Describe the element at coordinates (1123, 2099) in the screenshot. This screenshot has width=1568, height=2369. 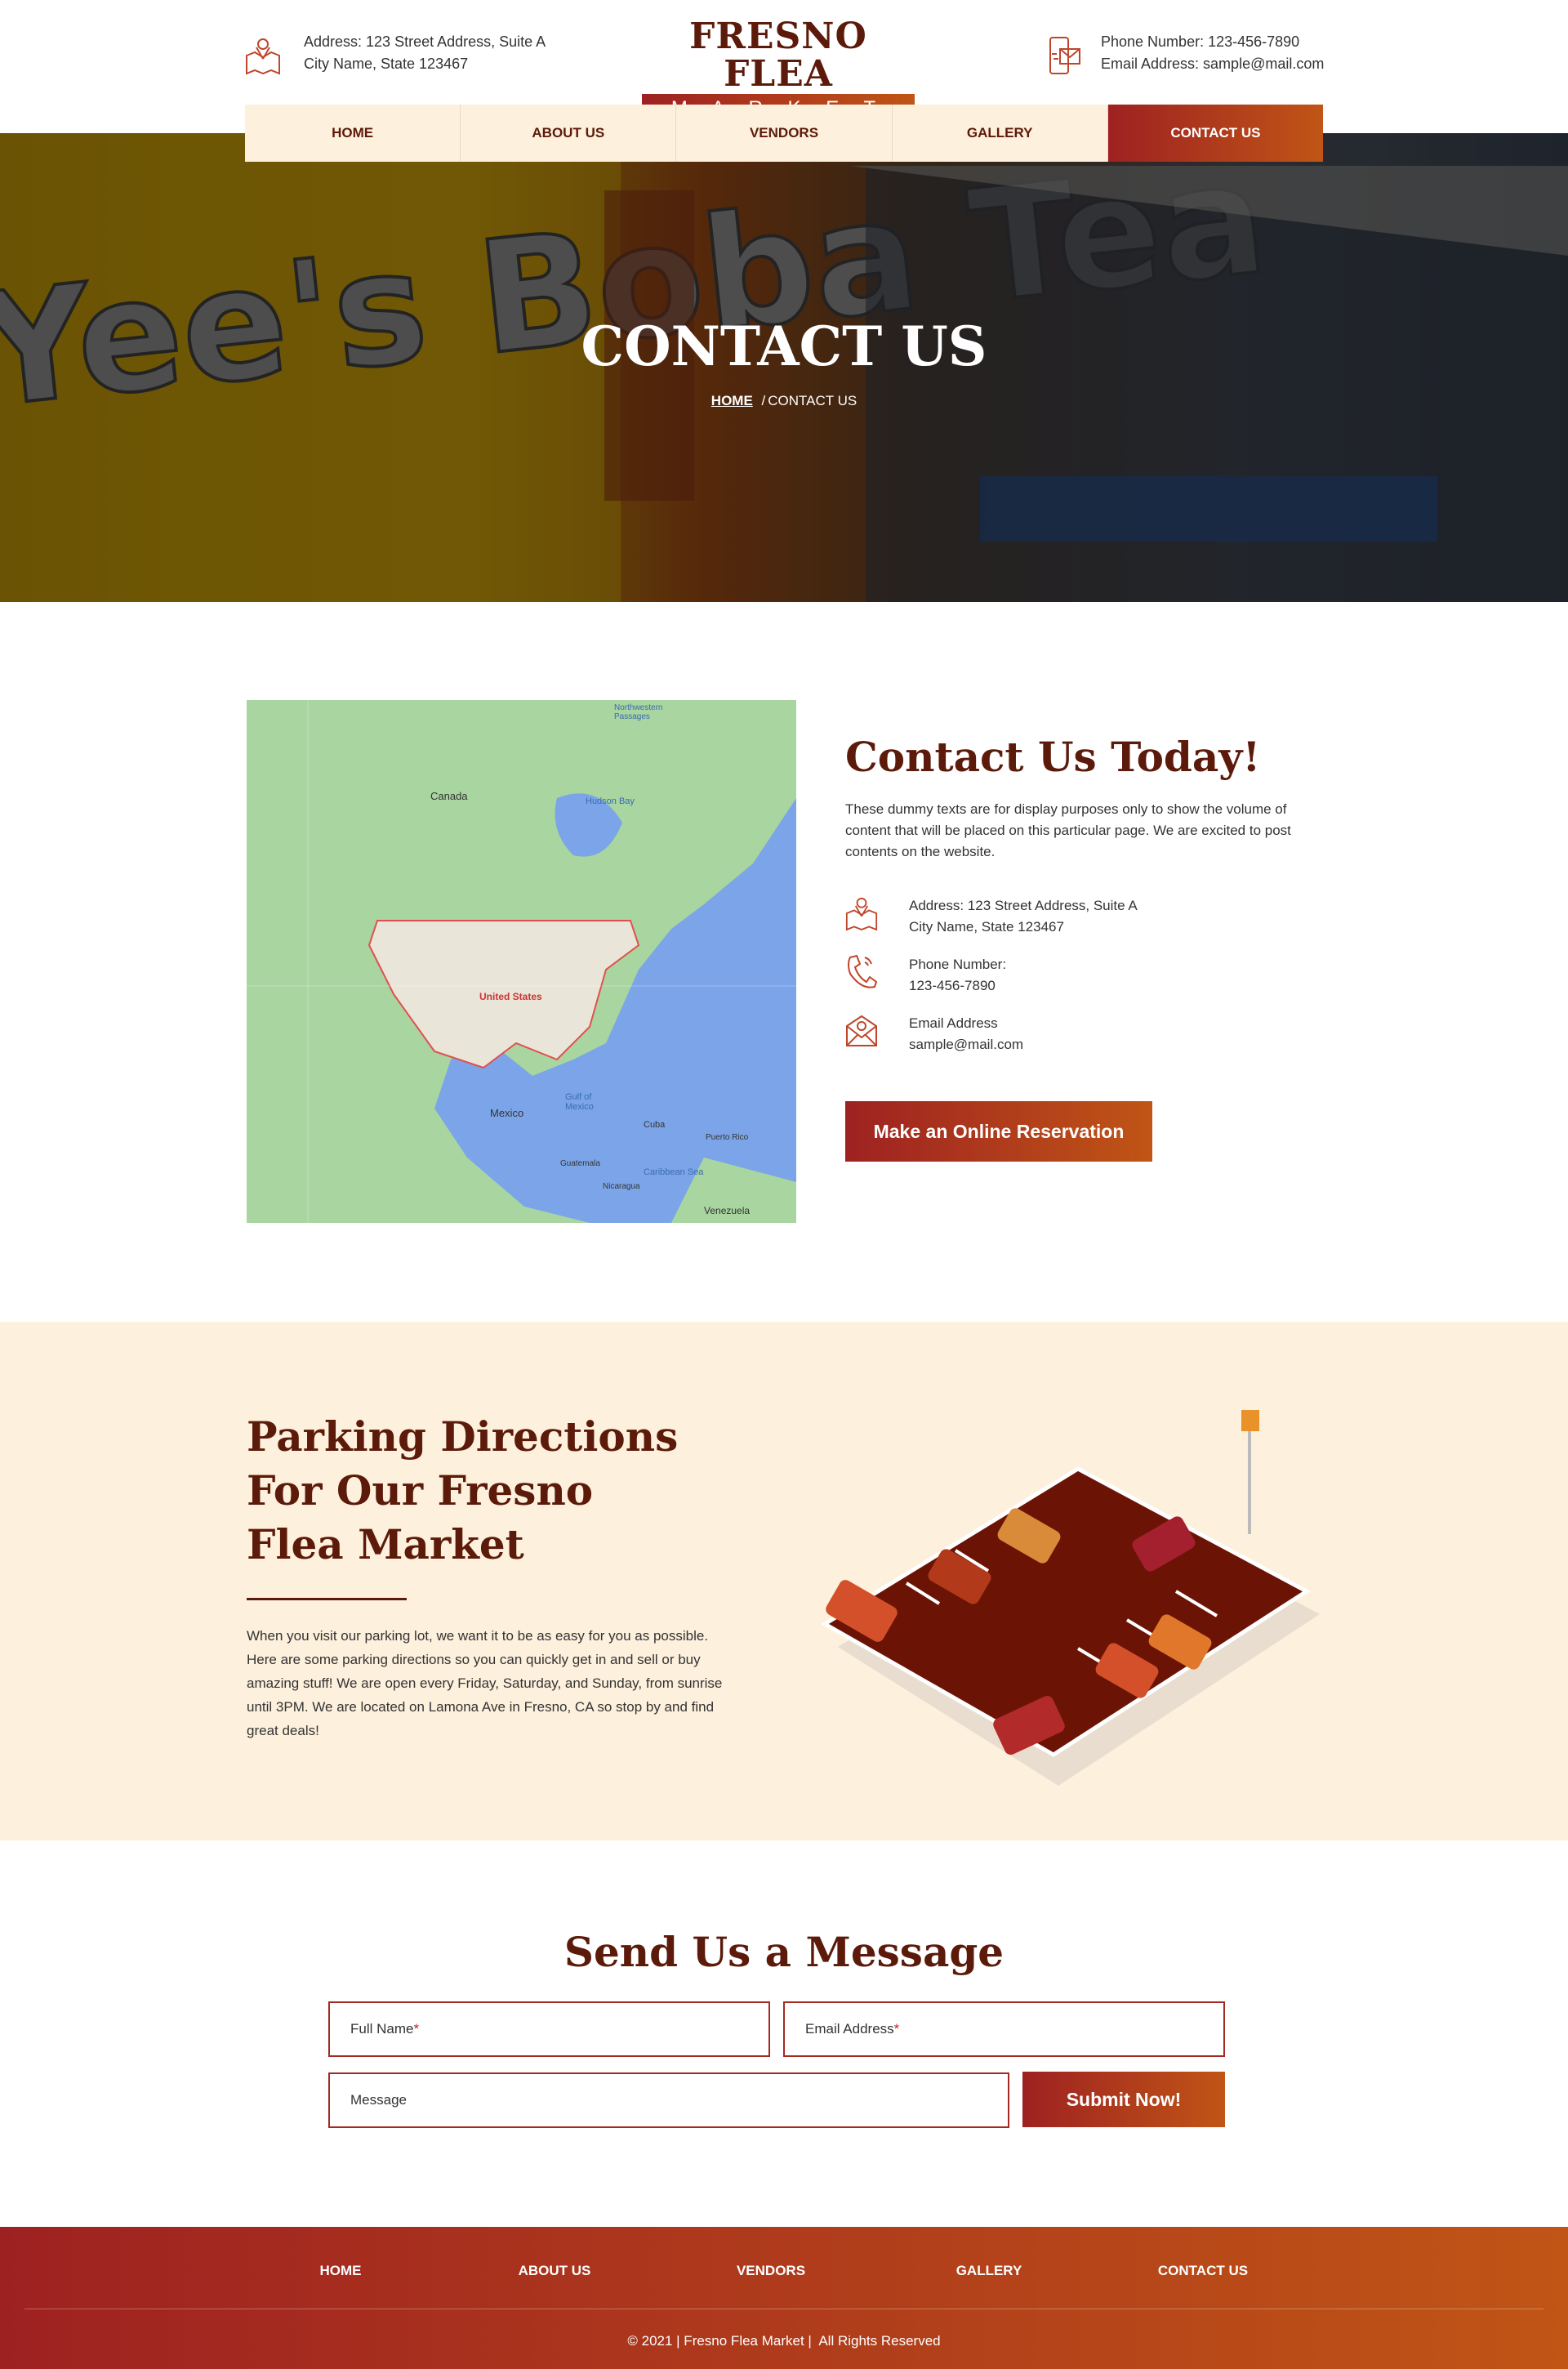
I see `submit-button: Submit Now!` at that location.